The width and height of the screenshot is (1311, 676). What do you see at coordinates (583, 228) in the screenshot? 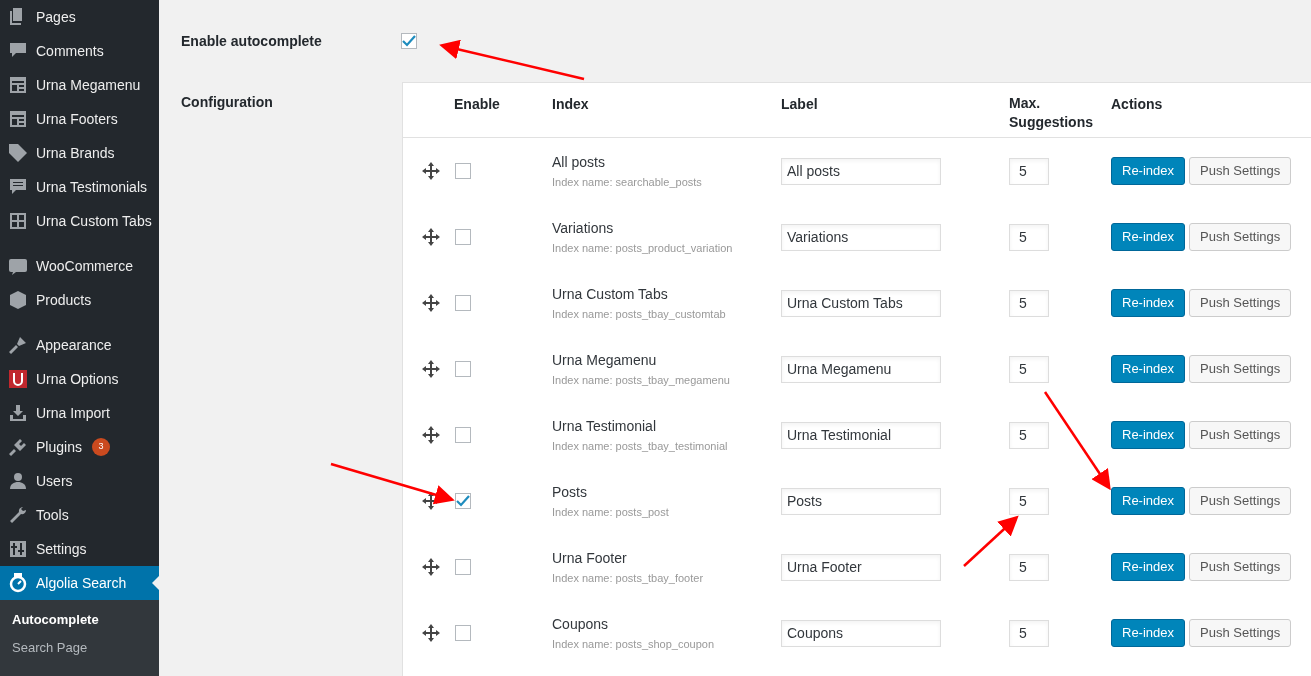
I see `index-title: Variations` at bounding box center [583, 228].